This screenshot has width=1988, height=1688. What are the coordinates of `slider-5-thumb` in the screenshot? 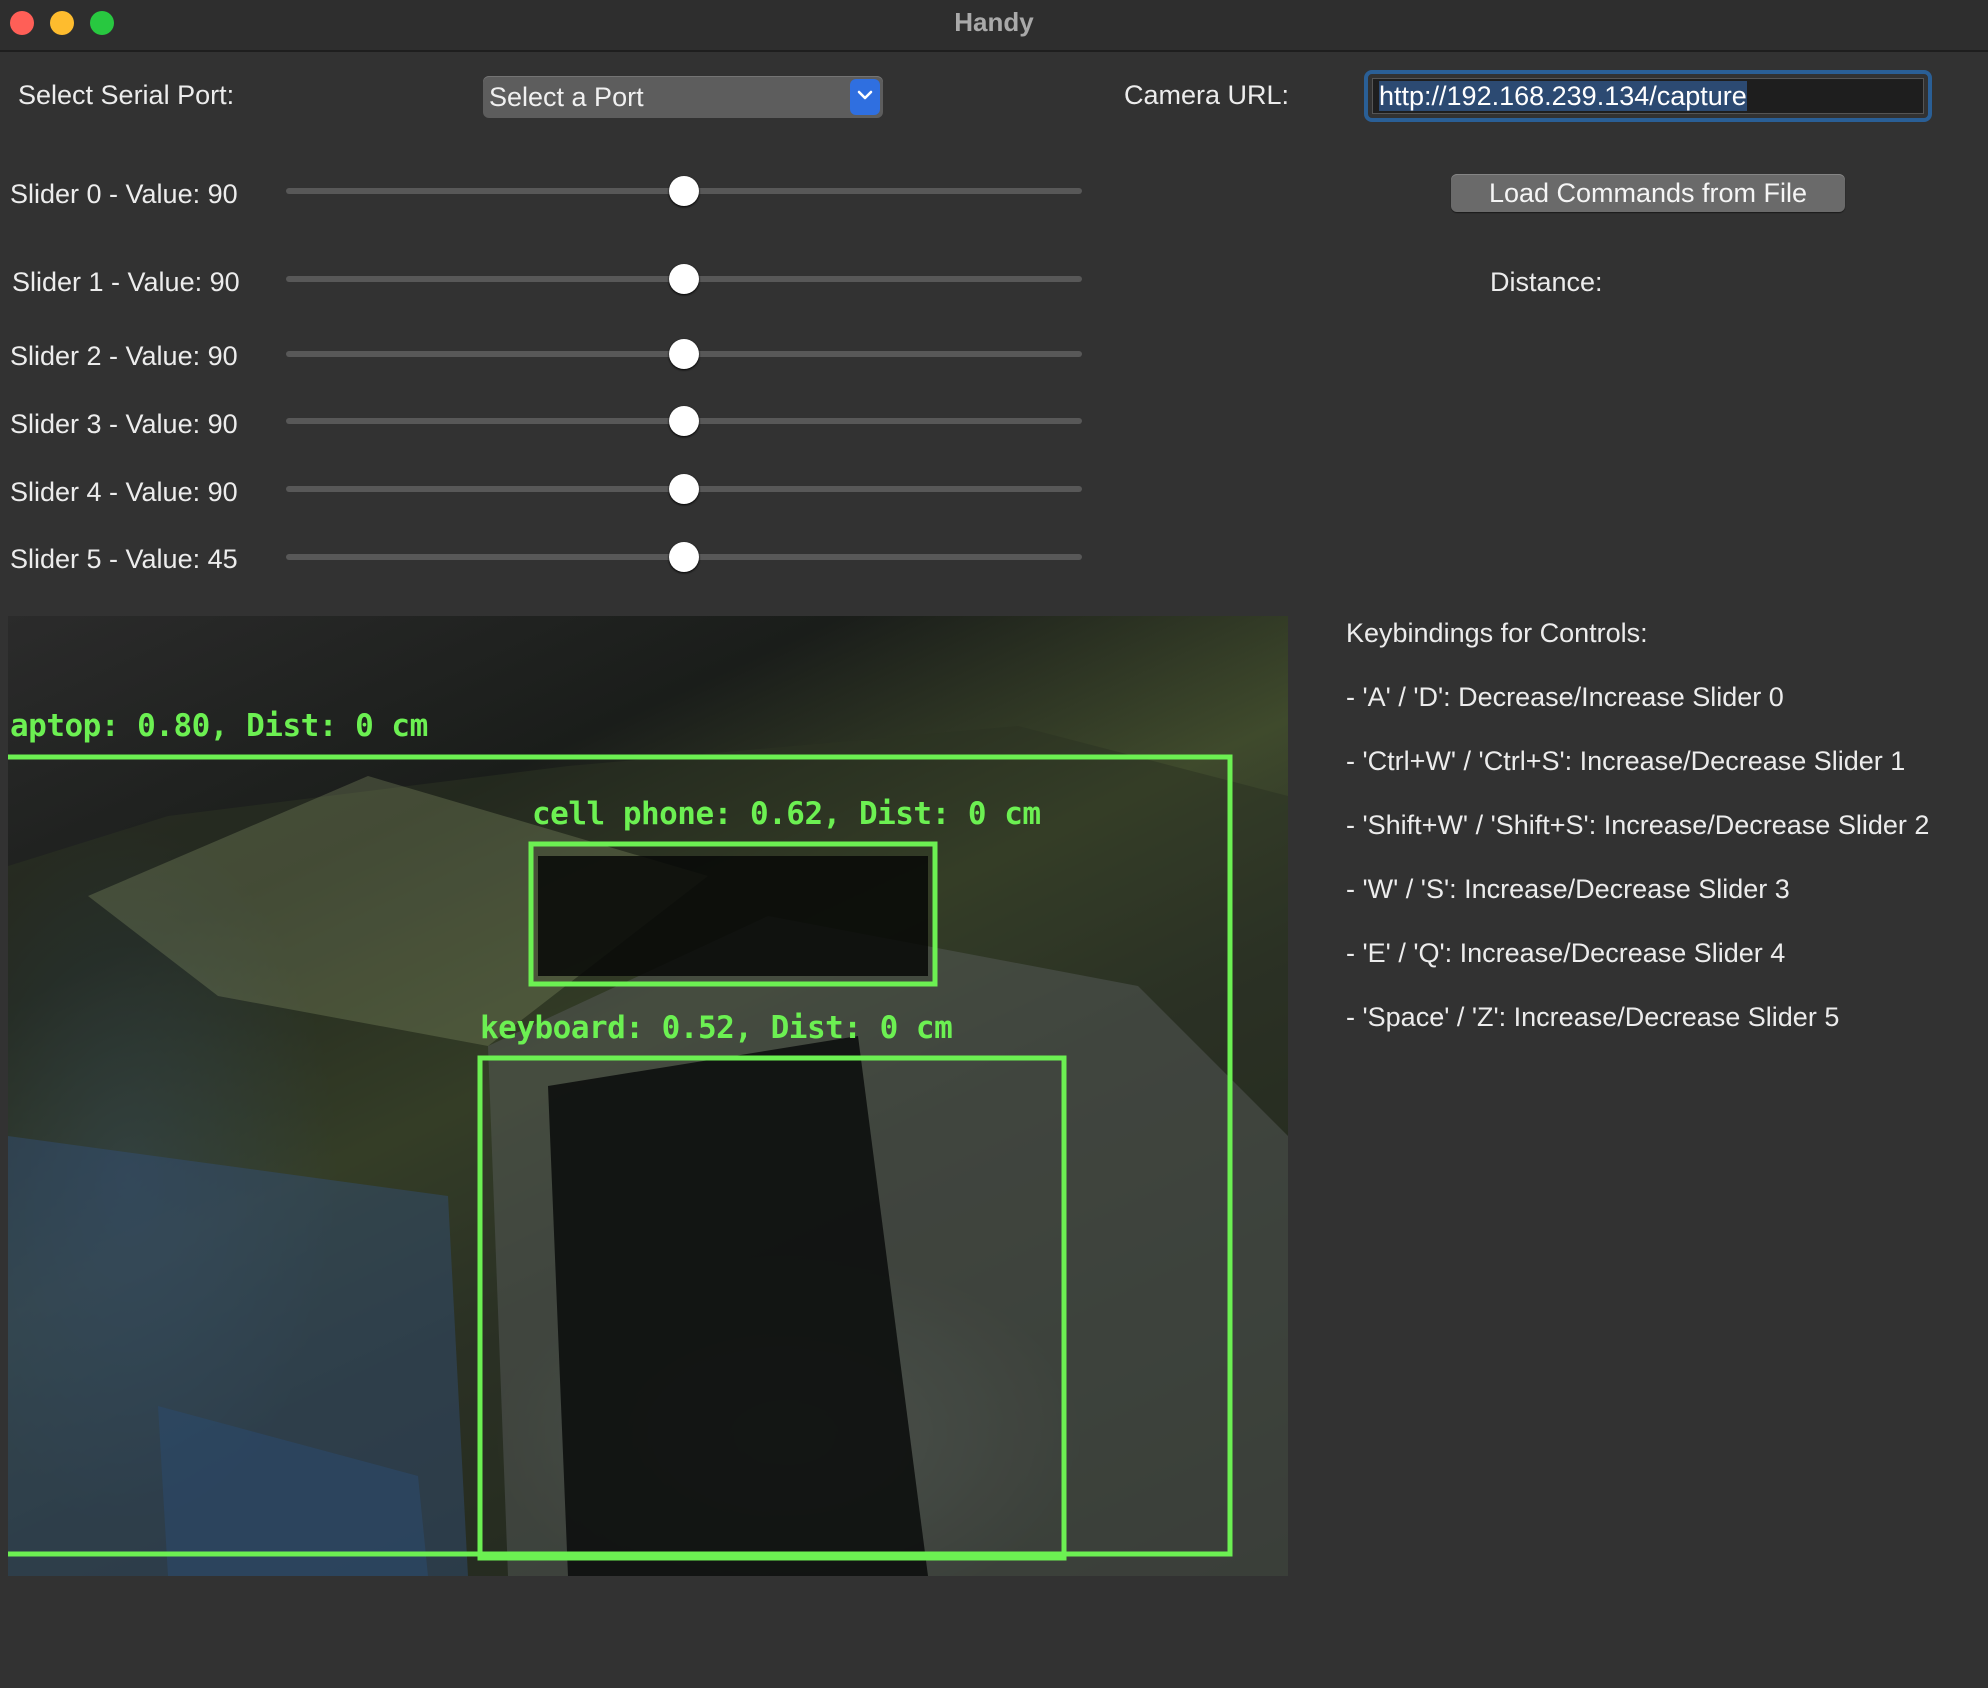 It's located at (684, 557).